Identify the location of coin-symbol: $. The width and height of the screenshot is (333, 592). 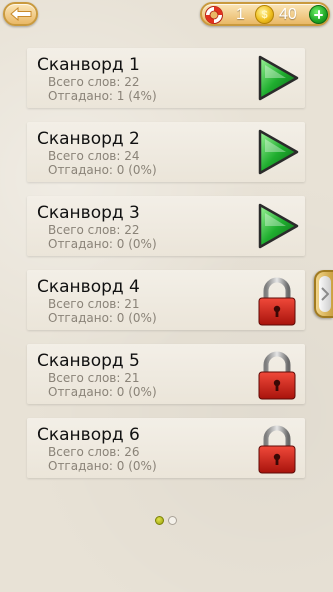
(264, 14).